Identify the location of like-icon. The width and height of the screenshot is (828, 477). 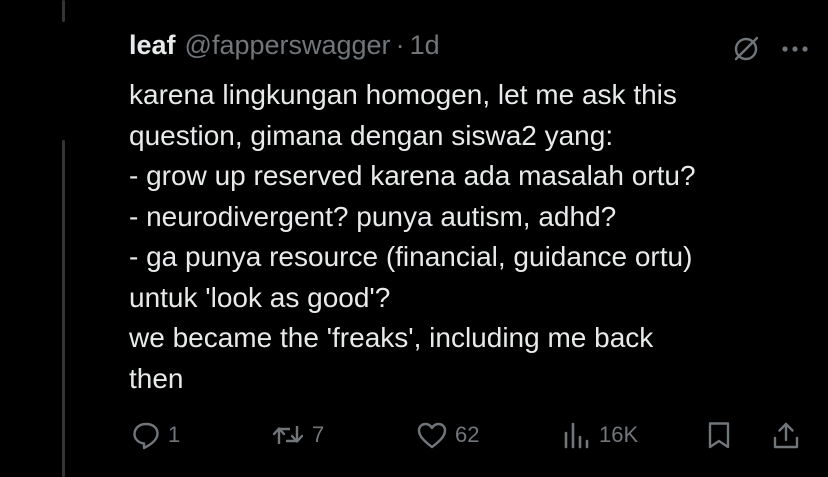
(432, 435).